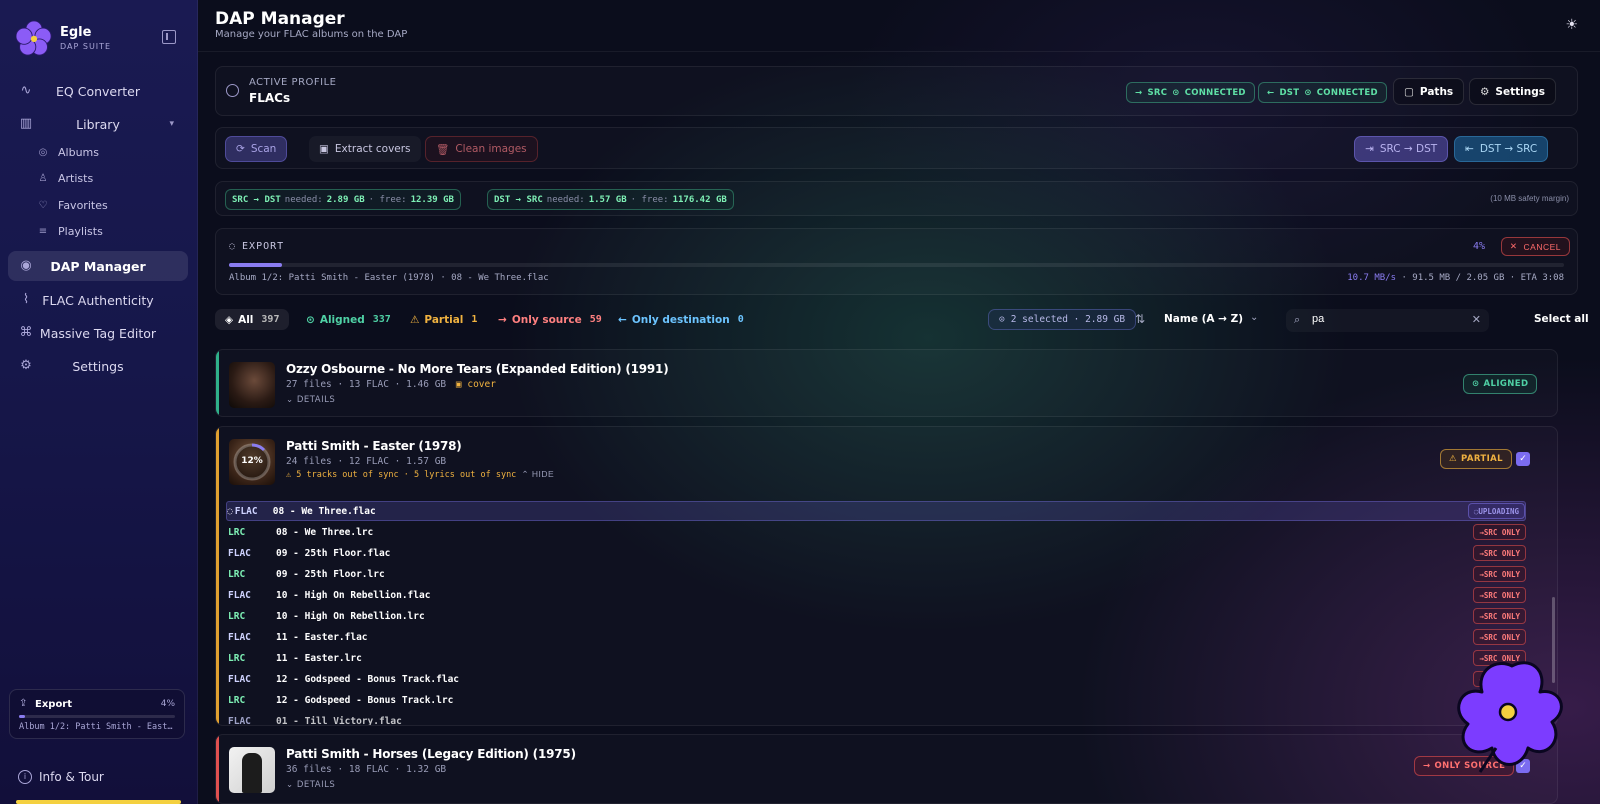 The height and width of the screenshot is (804, 1600). I want to click on dst-label: DST, so click(1289, 92).